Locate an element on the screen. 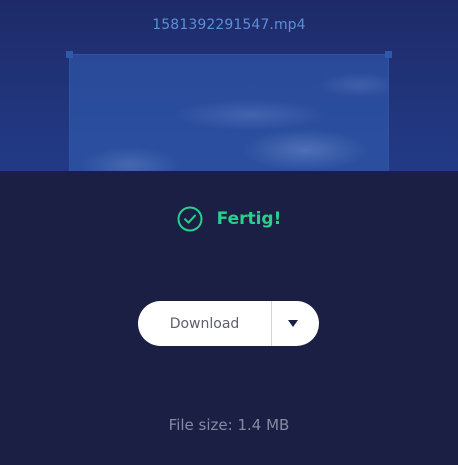 Image resolution: width=458 pixels, height=465 pixels. file-name: 1581392291547.mp4 is located at coordinates (229, 25).